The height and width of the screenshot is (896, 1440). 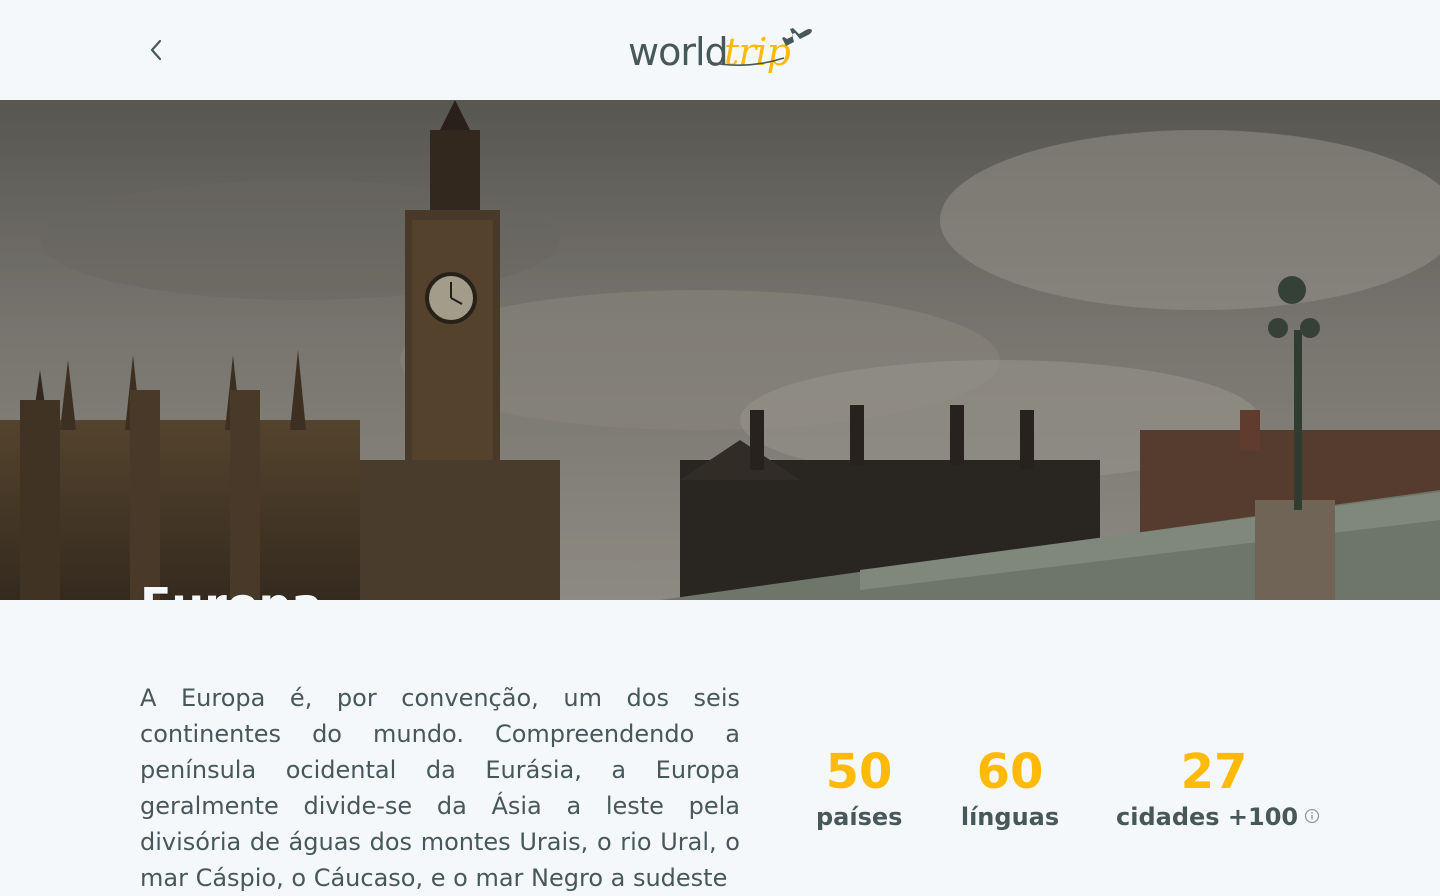 I want to click on stat-countries-label: países, so click(x=859, y=817).